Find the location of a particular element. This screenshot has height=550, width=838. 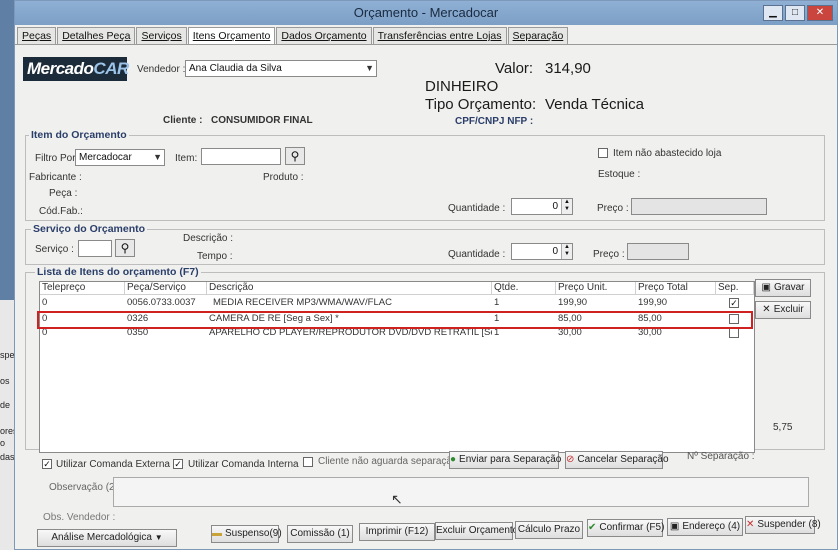

tipo-orcamento-label: Tipo Orçamento: is located at coordinates (481, 104).